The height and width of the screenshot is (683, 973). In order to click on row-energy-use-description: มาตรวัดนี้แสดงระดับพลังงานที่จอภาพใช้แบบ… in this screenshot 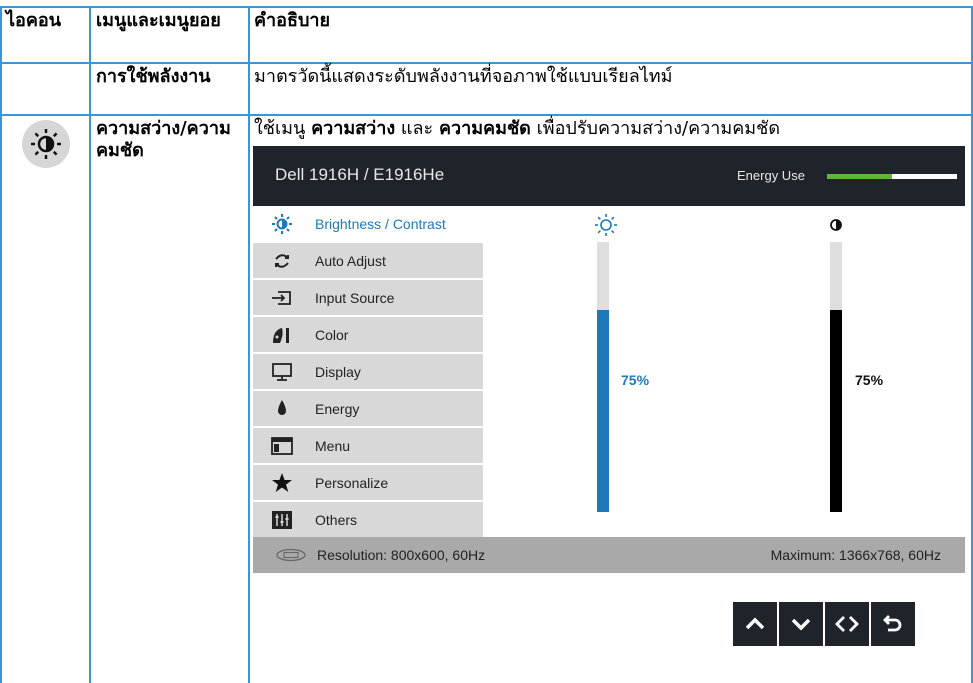, I will do `click(463, 76)`.